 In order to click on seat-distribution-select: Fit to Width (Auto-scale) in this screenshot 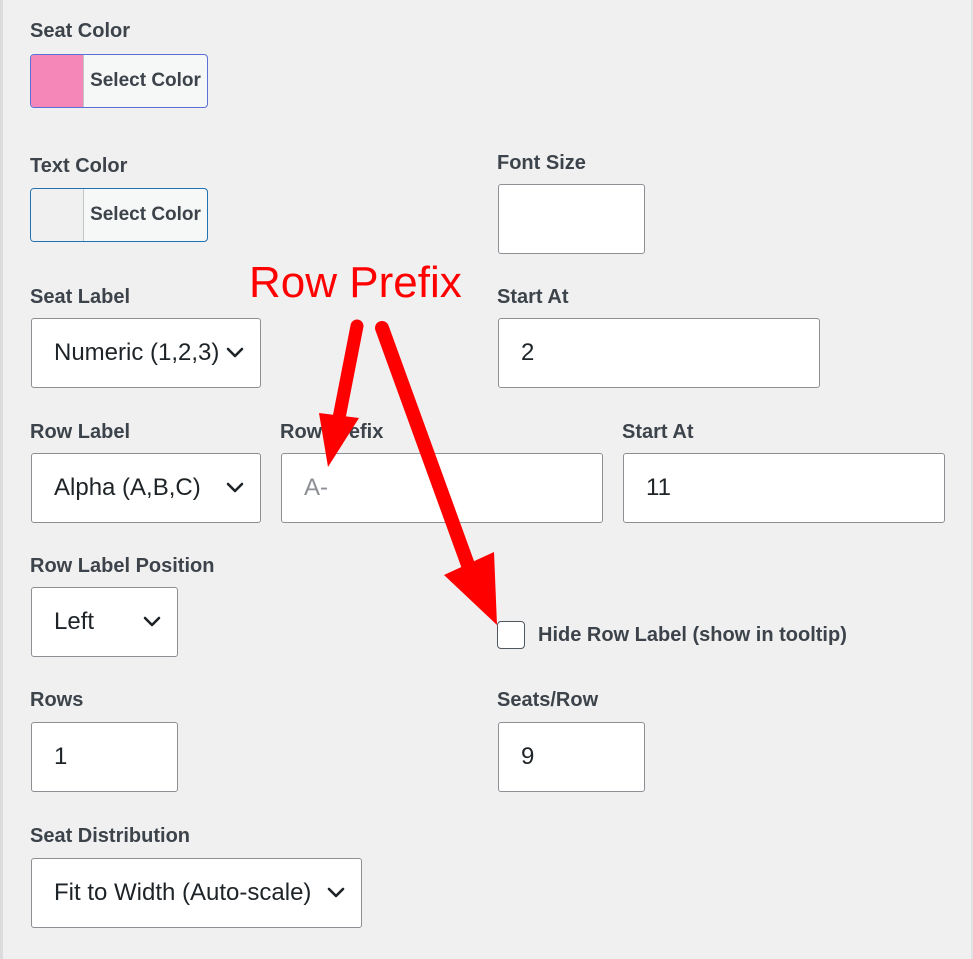, I will do `click(196, 893)`.